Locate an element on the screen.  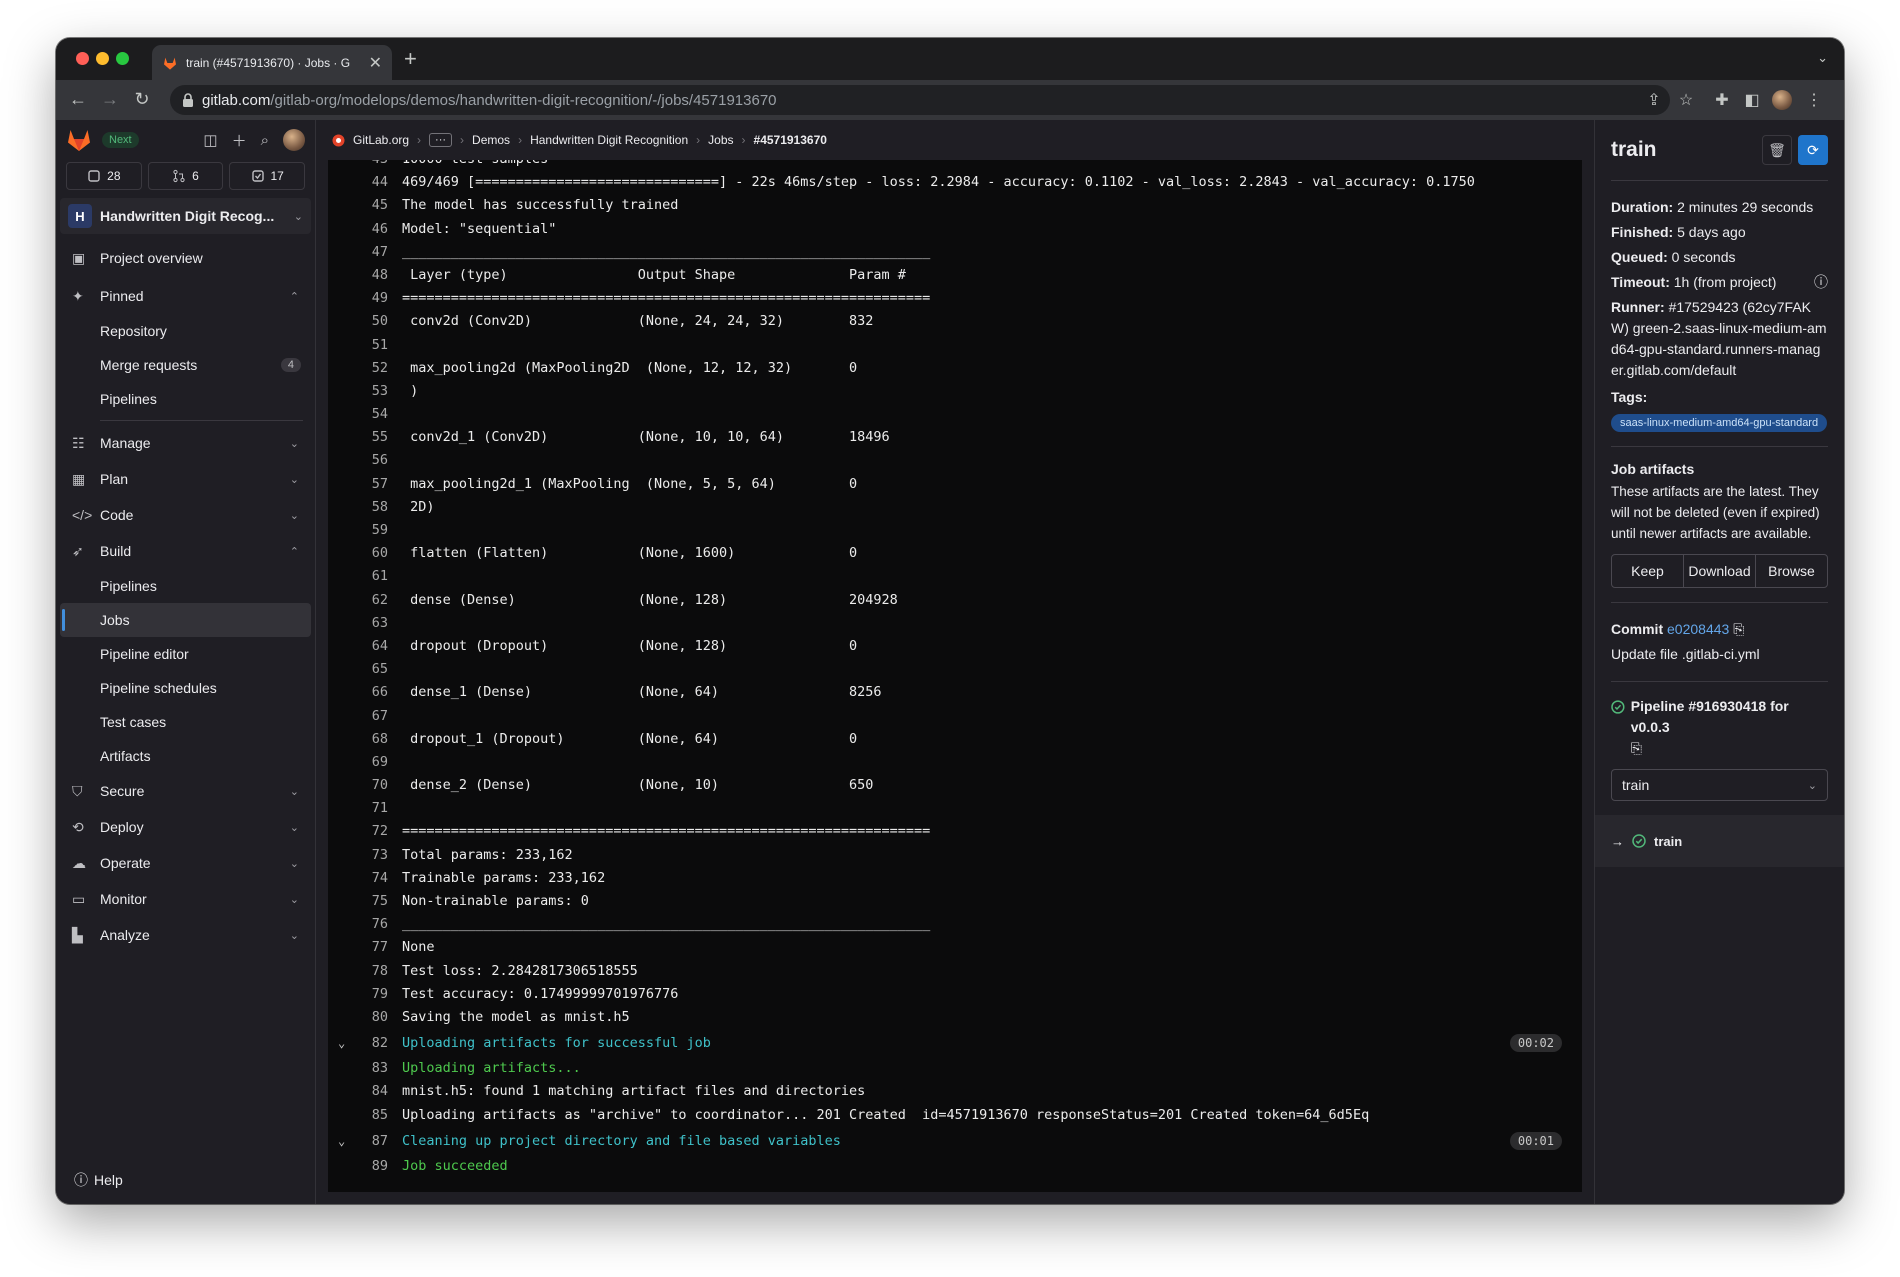
line-number: 43 is located at coordinates (372, 165).